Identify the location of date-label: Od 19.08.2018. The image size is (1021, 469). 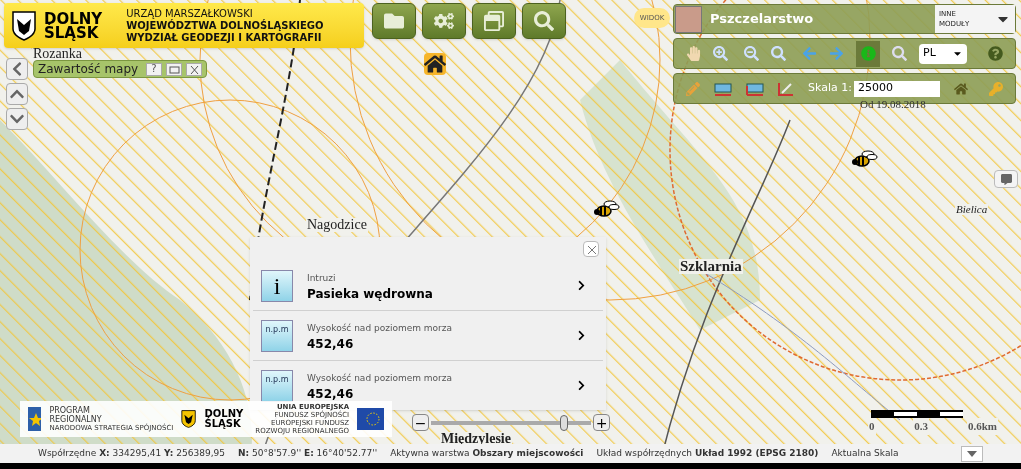
(893, 104).